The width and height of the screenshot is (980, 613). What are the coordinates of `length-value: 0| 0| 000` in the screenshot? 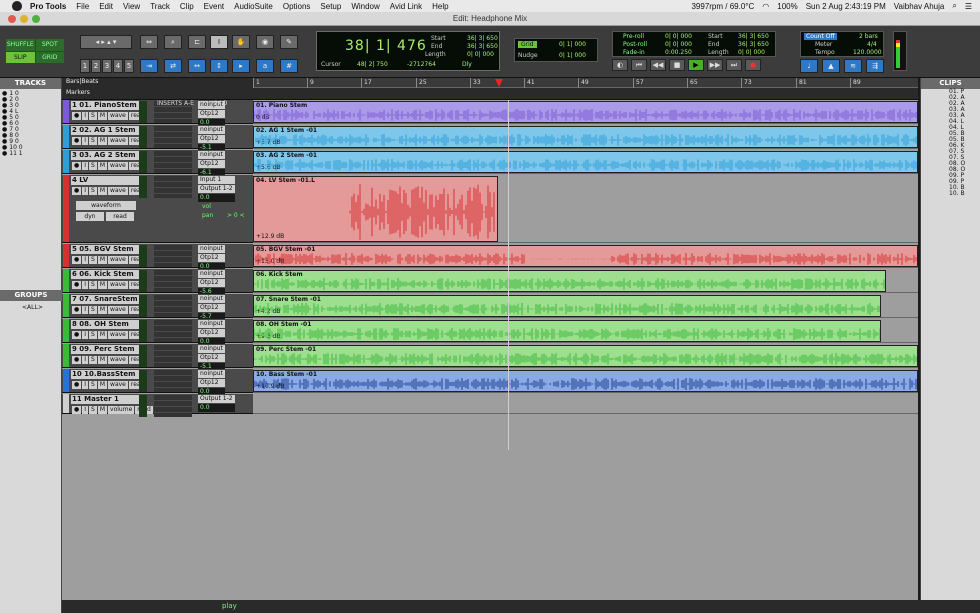 It's located at (480, 54).